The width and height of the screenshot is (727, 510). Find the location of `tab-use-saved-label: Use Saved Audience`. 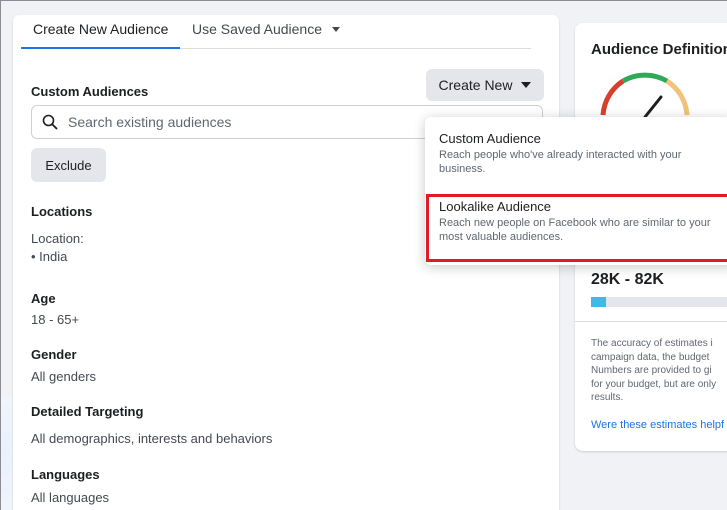

tab-use-saved-label: Use Saved Audience is located at coordinates (257, 29).